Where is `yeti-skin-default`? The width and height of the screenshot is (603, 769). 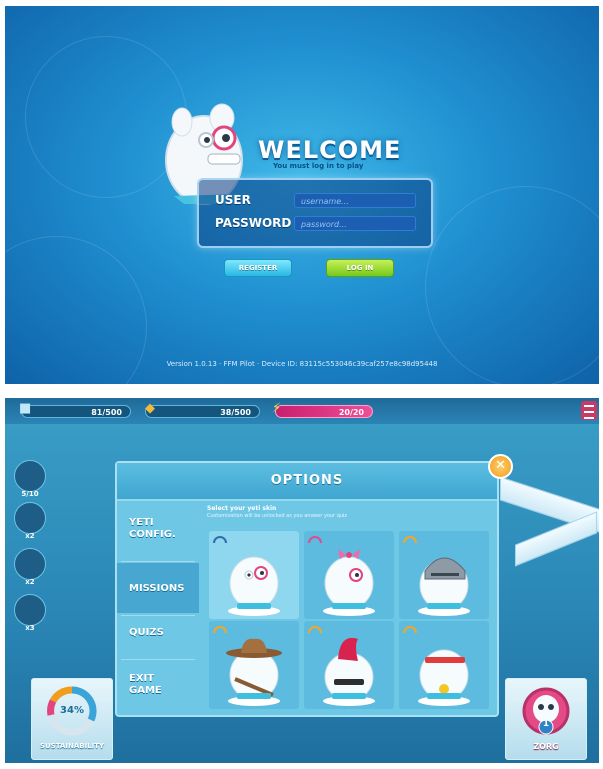 yeti-skin-default is located at coordinates (254, 575).